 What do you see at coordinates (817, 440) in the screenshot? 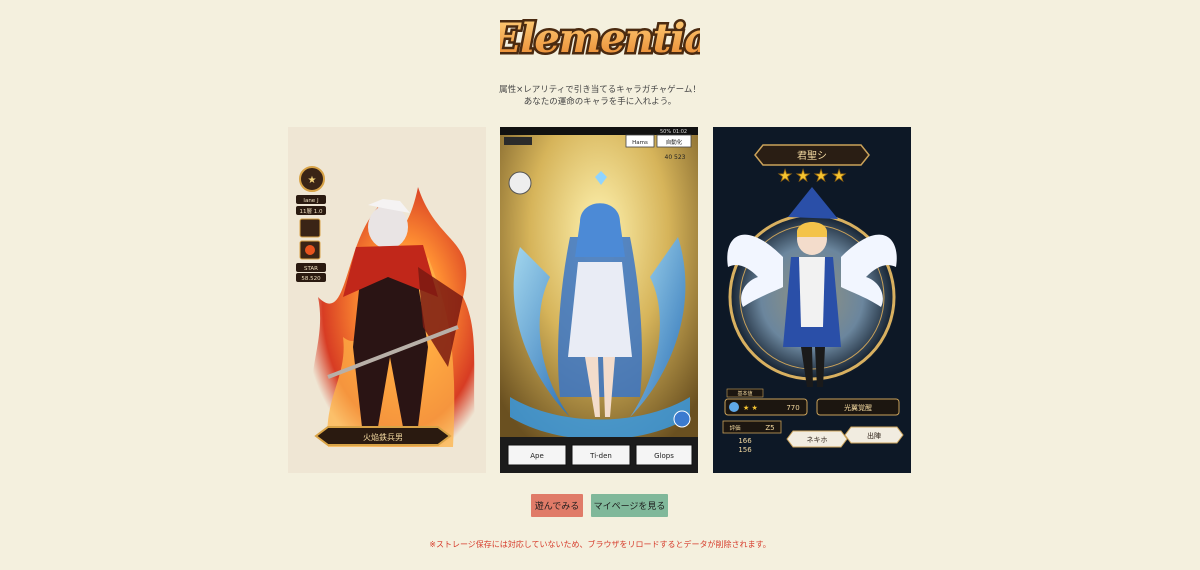
I see `light-btn-left: ネキホ` at bounding box center [817, 440].